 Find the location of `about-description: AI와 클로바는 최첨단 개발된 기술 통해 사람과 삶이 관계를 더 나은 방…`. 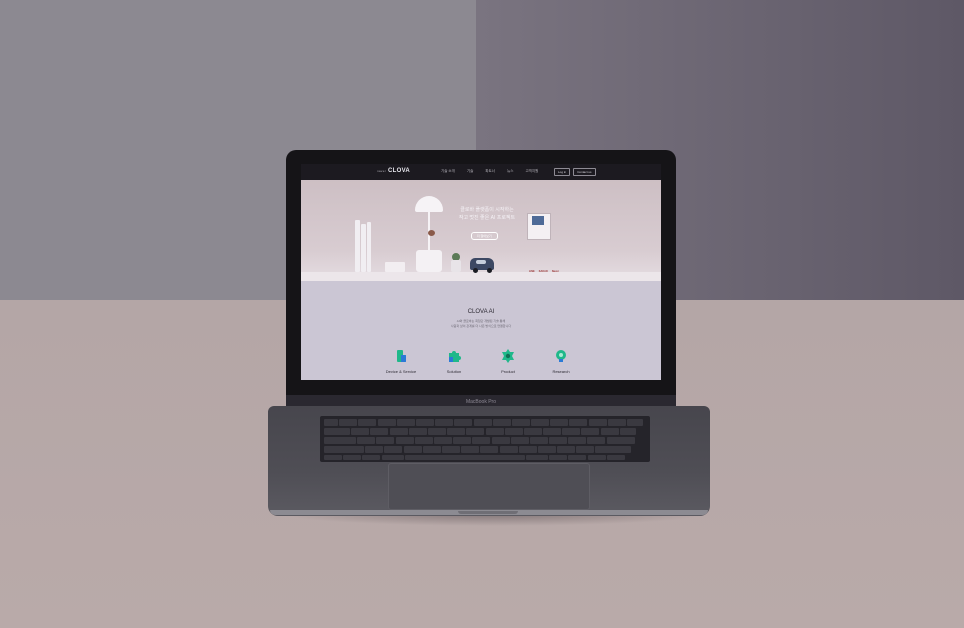

about-description: AI와 클로바는 최첨단 개발된 기술 통해 사람과 삶이 관계를 더 나은 방… is located at coordinates (481, 323).